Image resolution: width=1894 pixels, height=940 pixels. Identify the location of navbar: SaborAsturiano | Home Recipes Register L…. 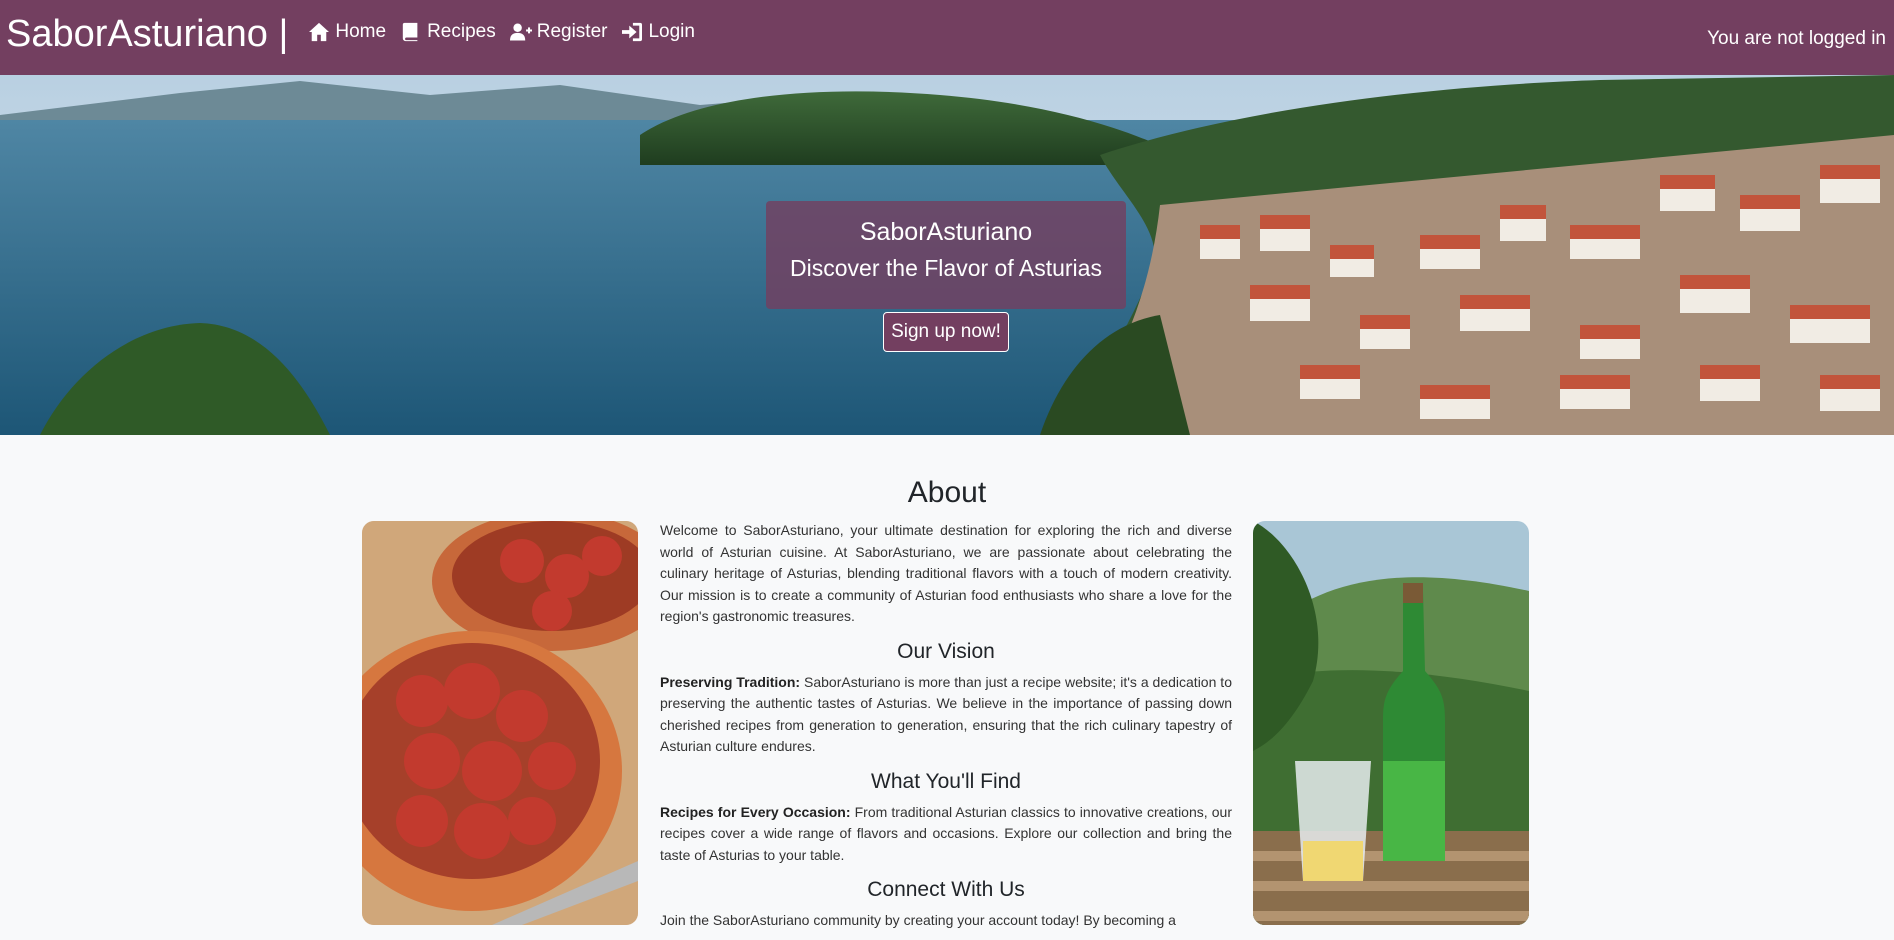
(947, 37).